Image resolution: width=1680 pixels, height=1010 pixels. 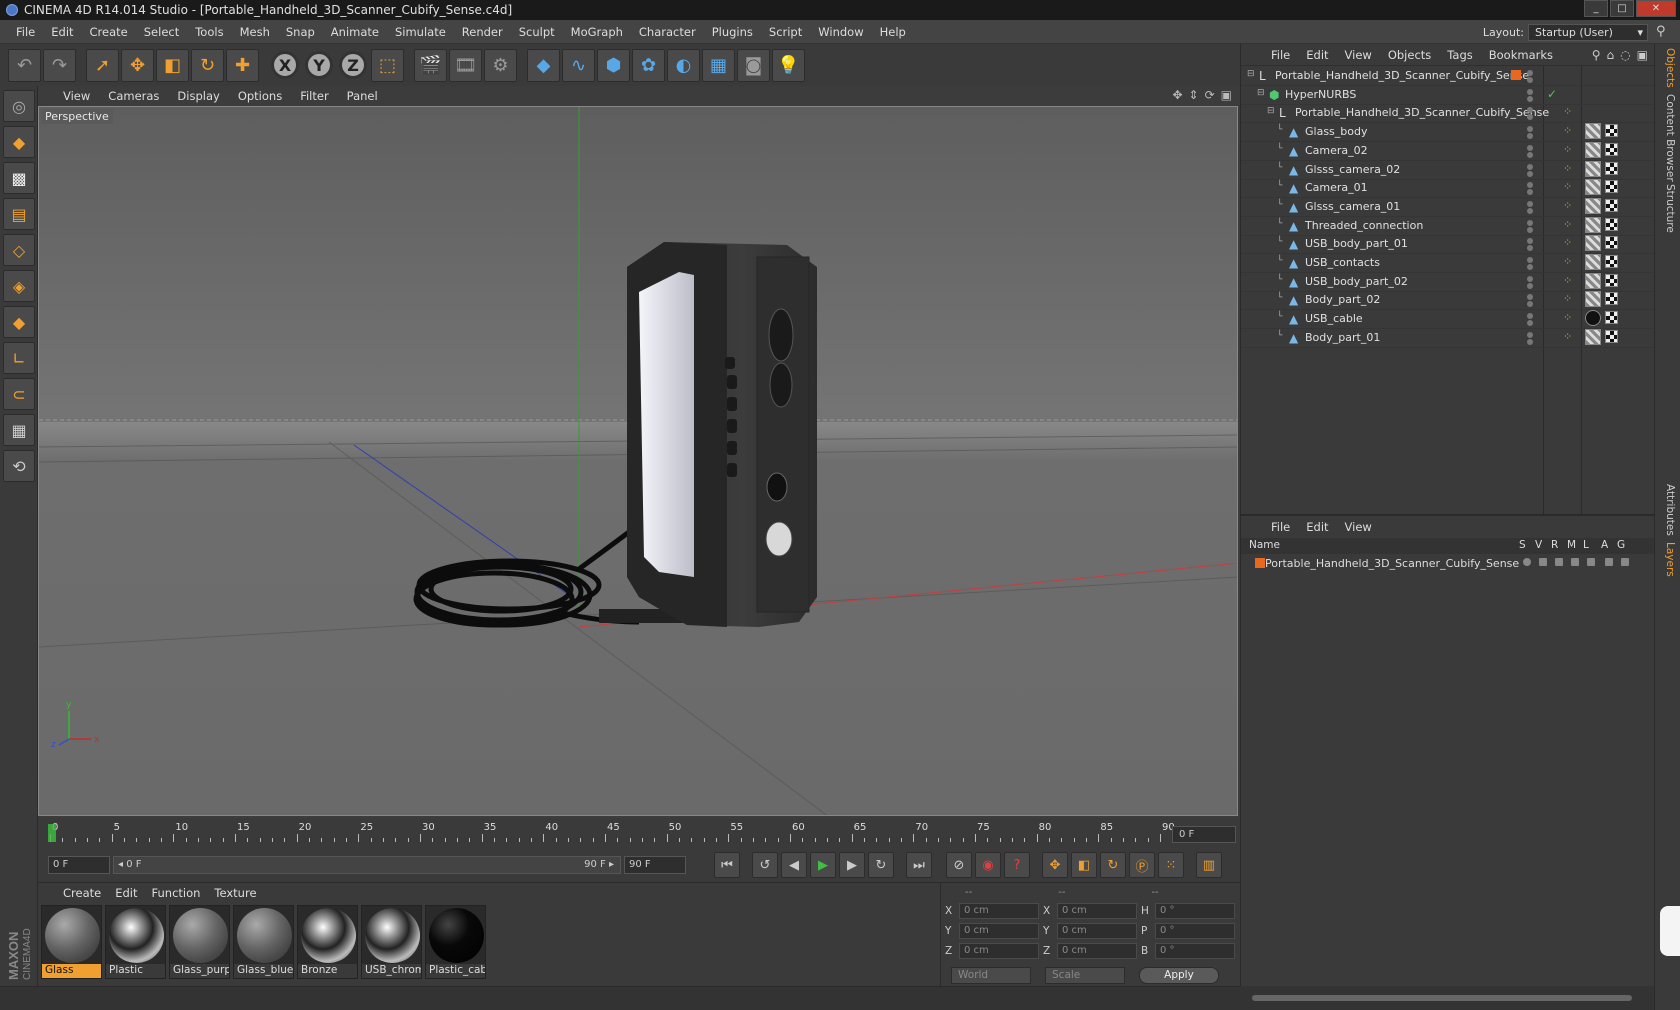 What do you see at coordinates (1554, 545) in the screenshot?
I see `layer-column-r: R` at bounding box center [1554, 545].